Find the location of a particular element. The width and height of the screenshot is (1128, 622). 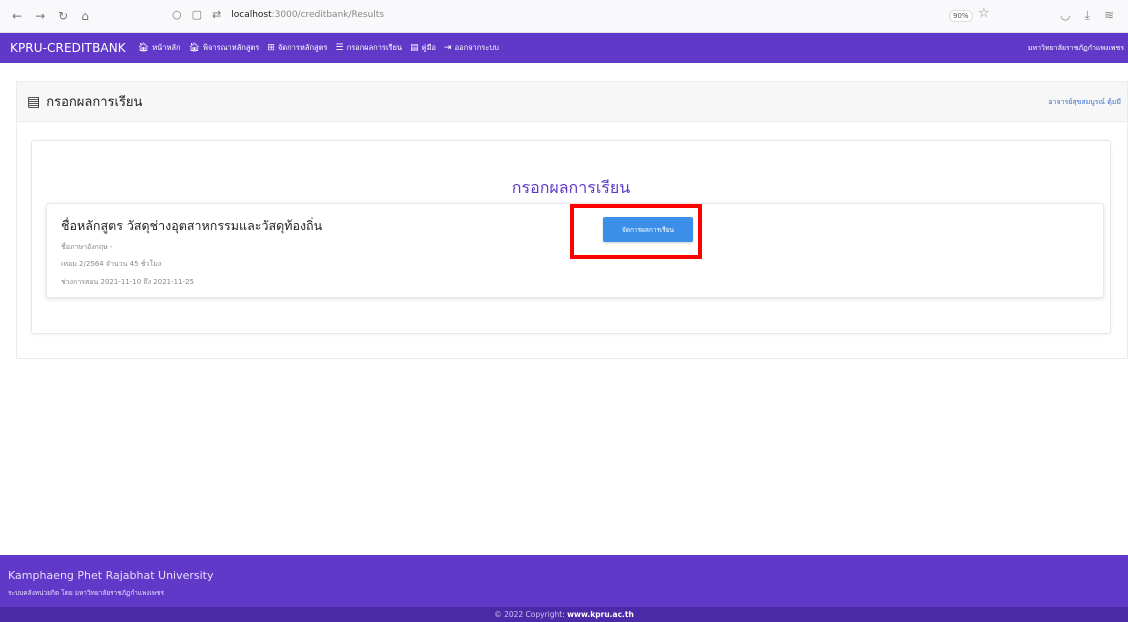

nav-item-manual: ▤ คู่มือ is located at coordinates (423, 48).